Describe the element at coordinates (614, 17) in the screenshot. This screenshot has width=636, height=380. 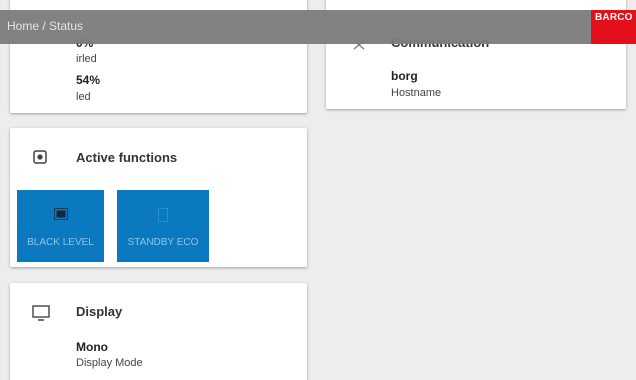
I see `brand-logo-text: BARCO` at that location.